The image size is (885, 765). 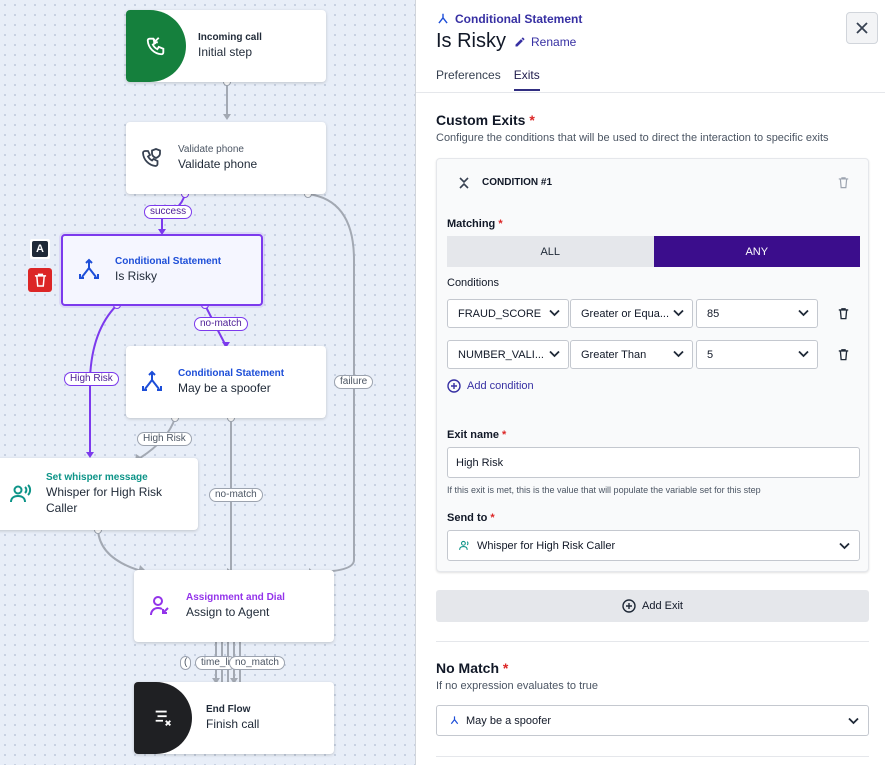 I want to click on conditions-label: Conditions, so click(x=473, y=283).